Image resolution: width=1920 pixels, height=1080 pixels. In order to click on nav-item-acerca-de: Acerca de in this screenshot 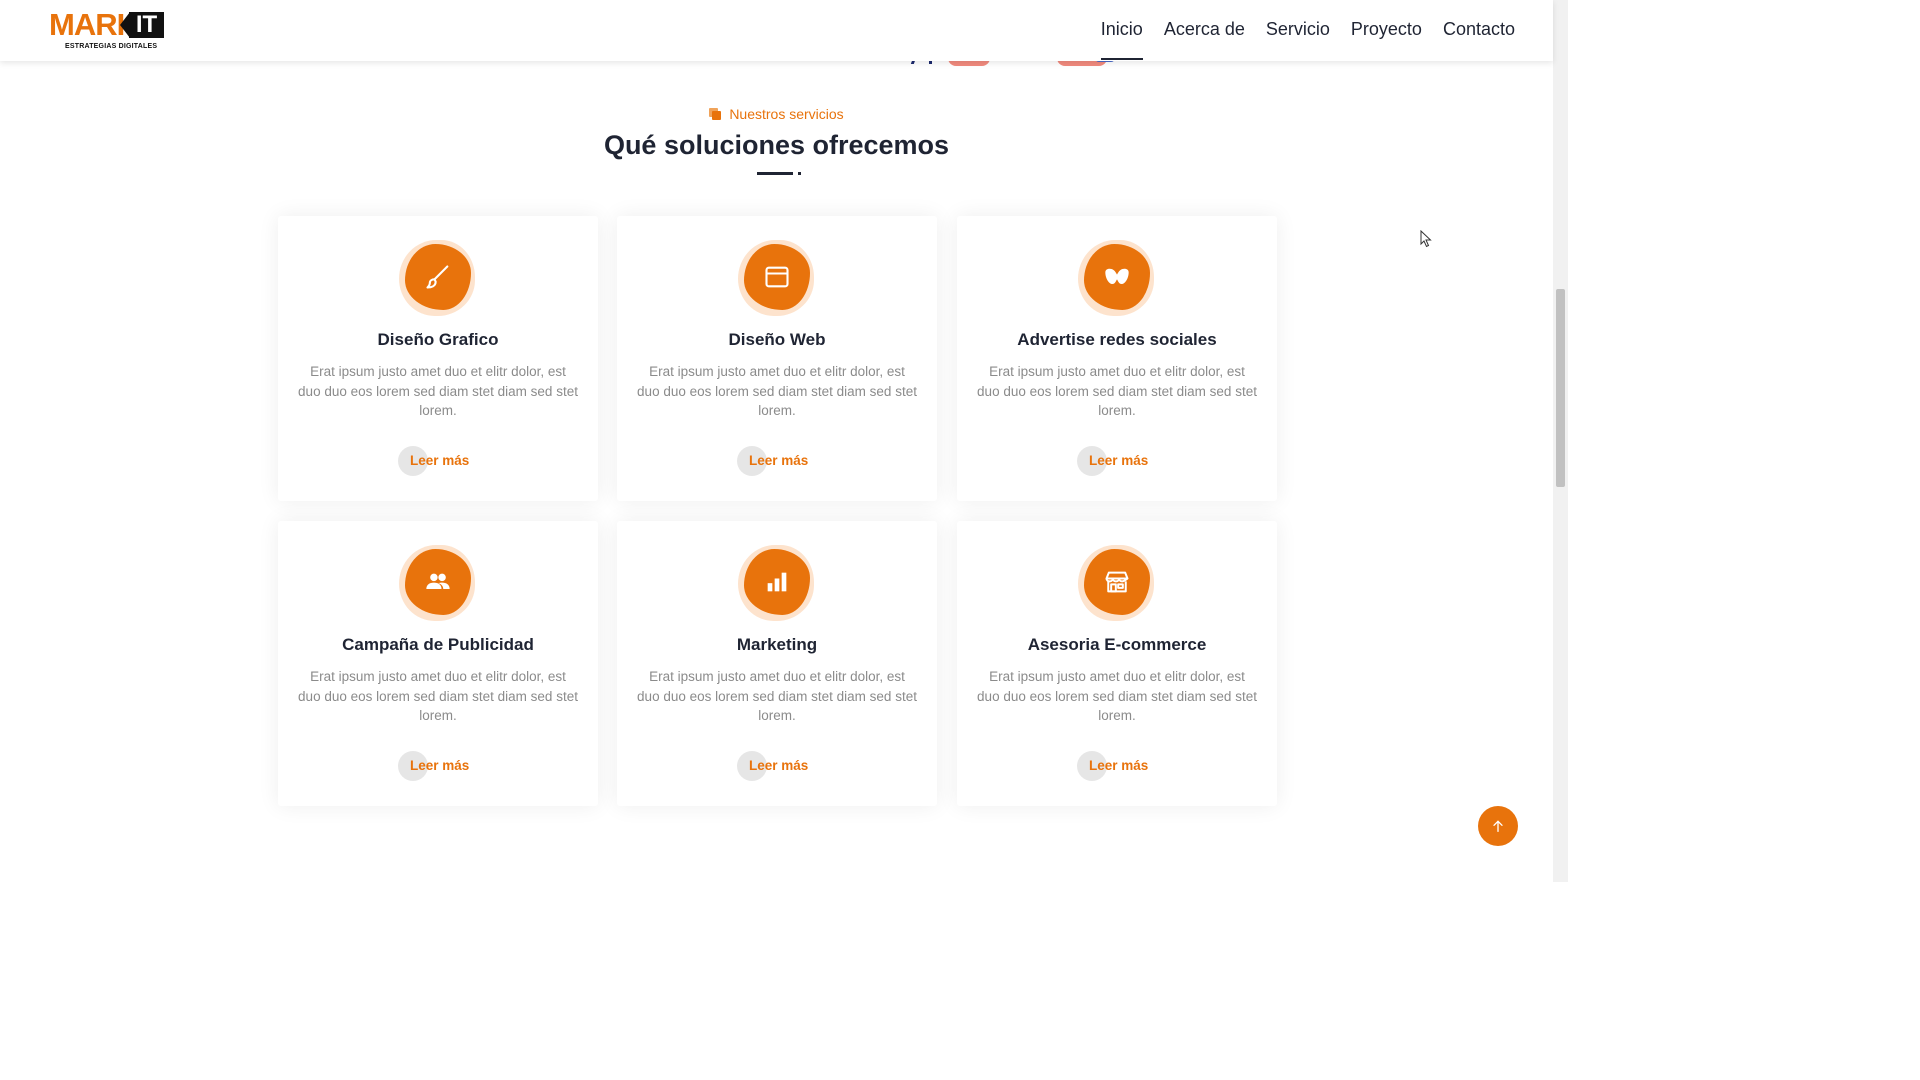, I will do `click(1204, 29)`.